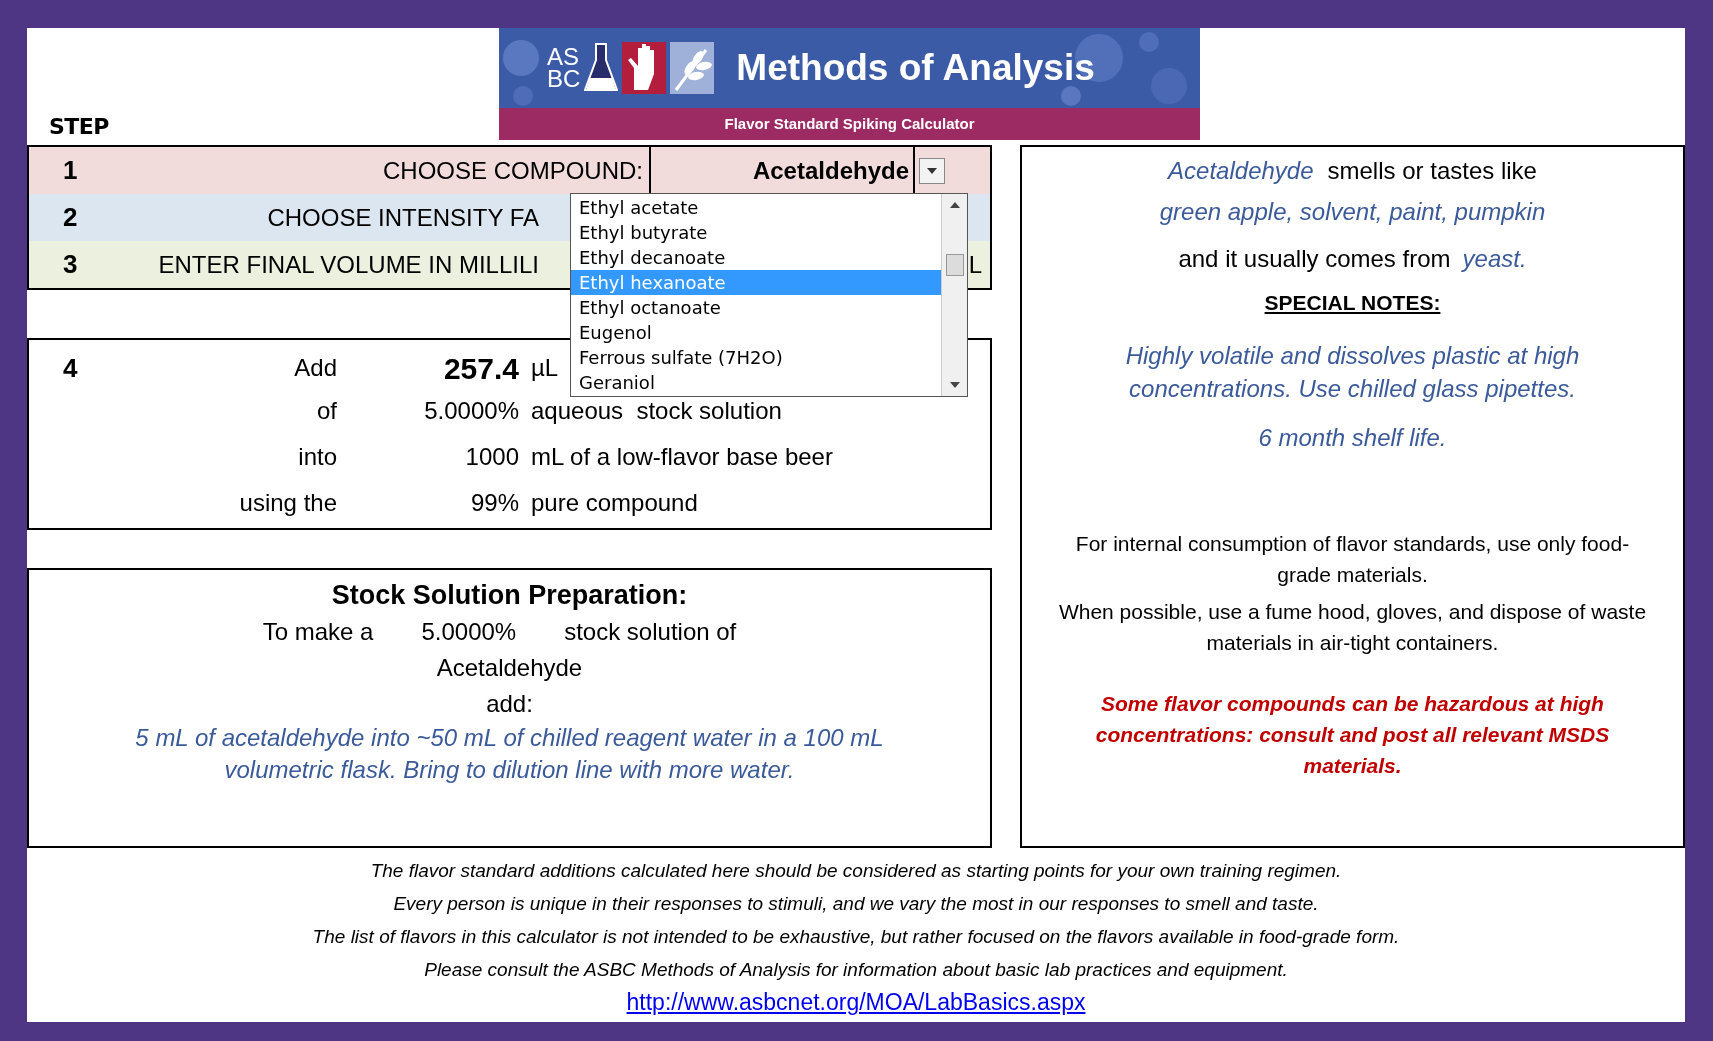 The image size is (1713, 1041). What do you see at coordinates (513, 170) in the screenshot?
I see `step-label: CHOOSE COMPOUND:` at bounding box center [513, 170].